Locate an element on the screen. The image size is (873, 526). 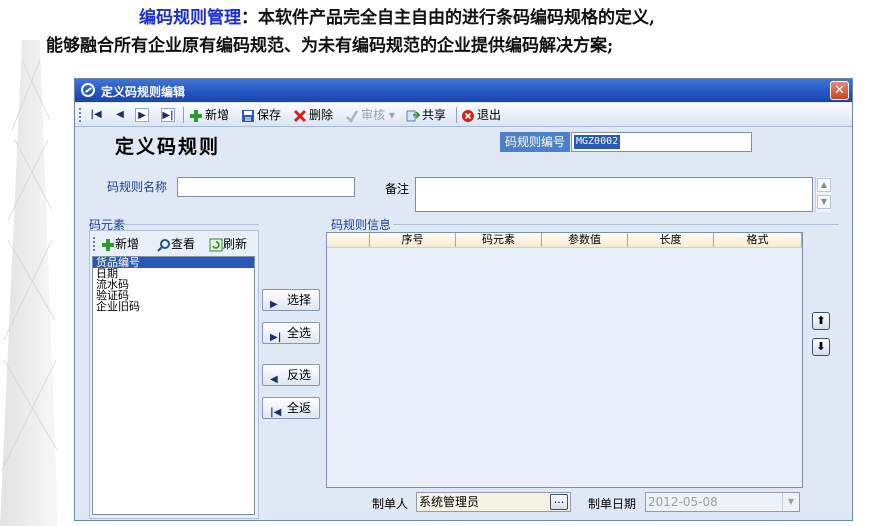
save-label: 保存 is located at coordinates (269, 115).